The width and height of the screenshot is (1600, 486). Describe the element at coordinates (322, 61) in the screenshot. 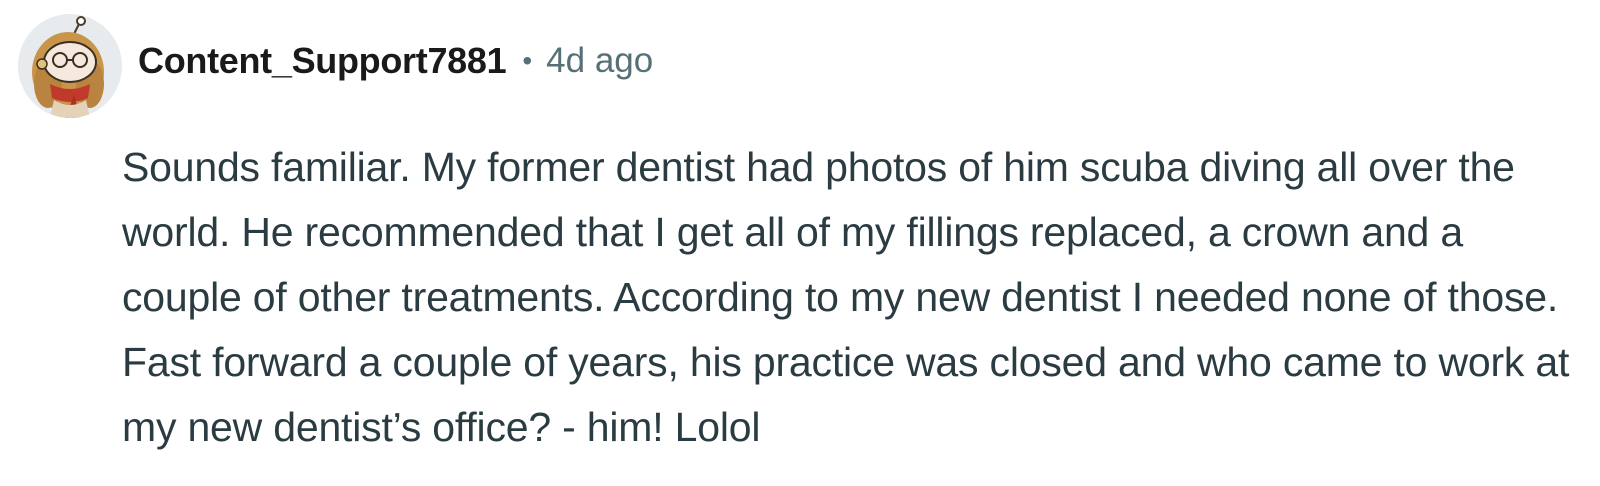

I see `username-link: Content_Support7881` at that location.